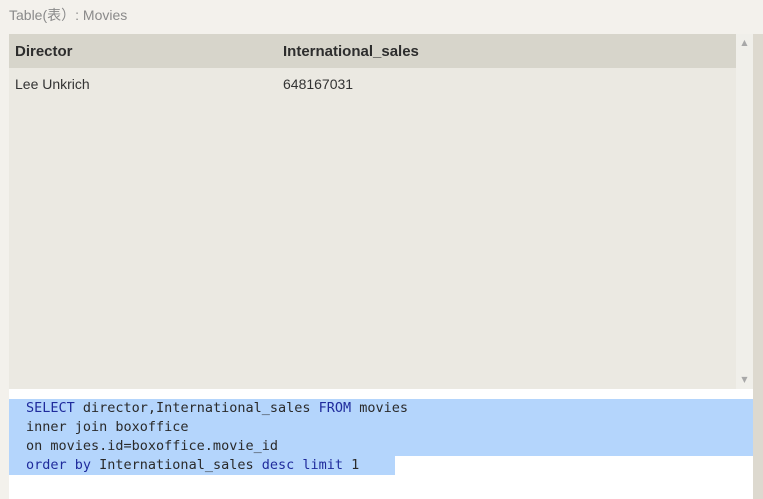  Describe the element at coordinates (59, 465) in the screenshot. I see `sql-keyword: order by` at that location.